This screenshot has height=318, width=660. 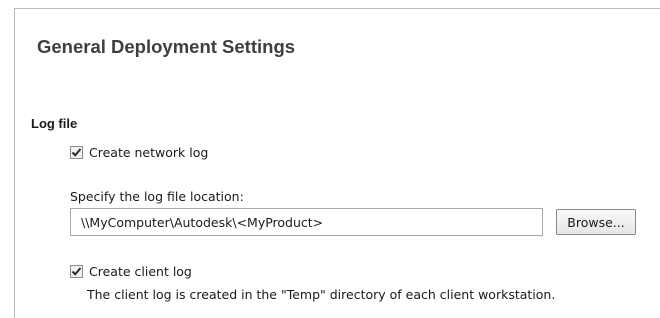 I want to click on client-log-option: Create client log, so click(x=131, y=271).